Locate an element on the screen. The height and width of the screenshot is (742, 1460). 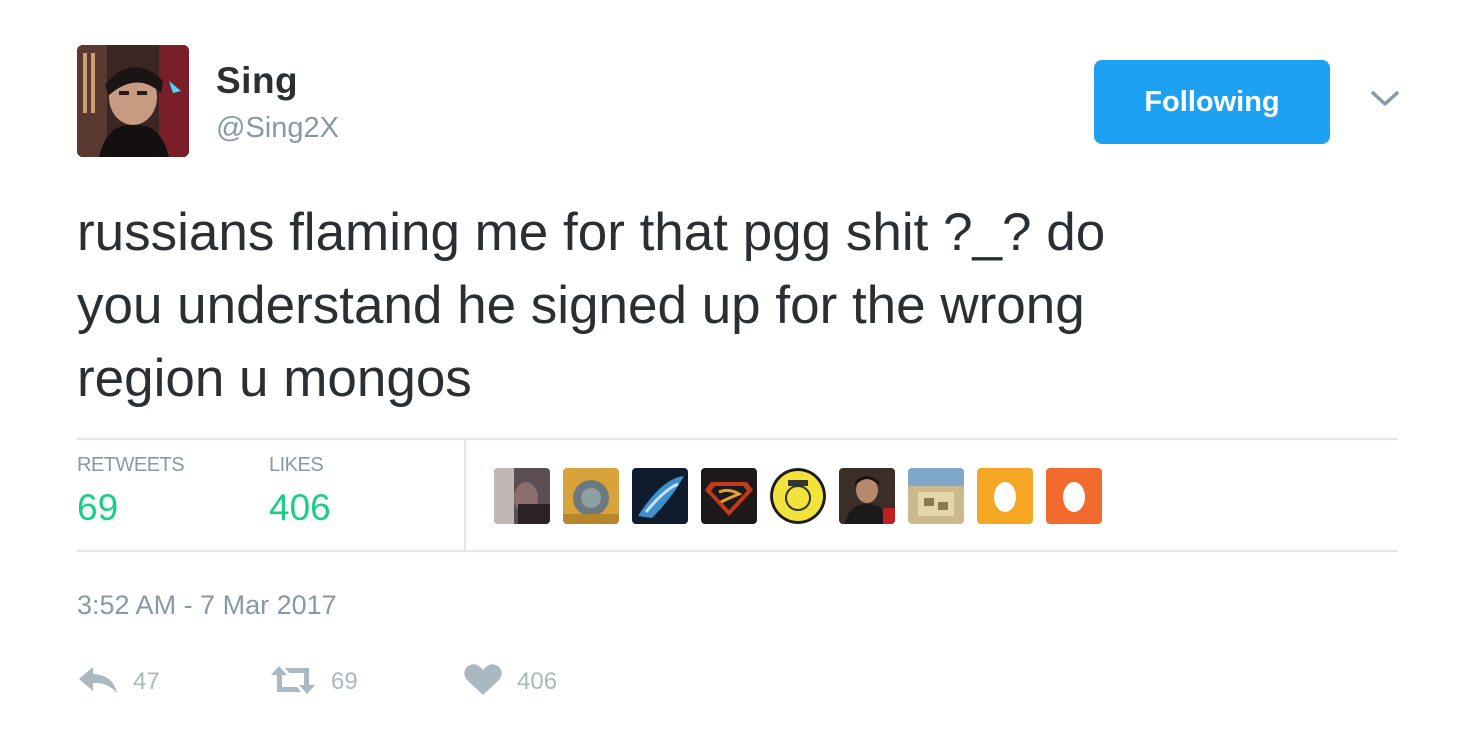
reply-icon is located at coordinates (98, 682).